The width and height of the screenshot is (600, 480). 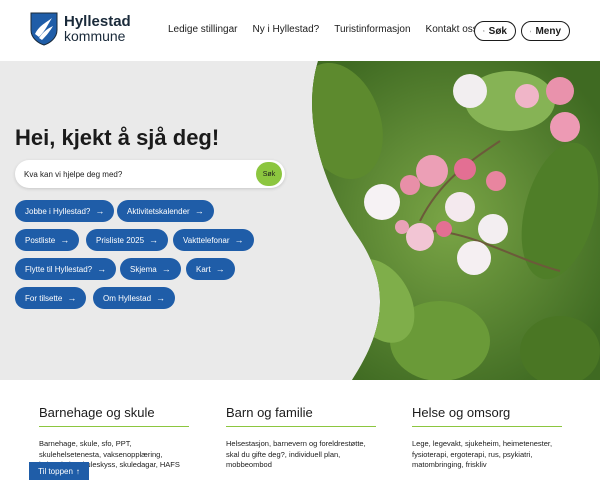 What do you see at coordinates (127, 298) in the screenshot?
I see `quicklink-label: Om Hyllestad` at bounding box center [127, 298].